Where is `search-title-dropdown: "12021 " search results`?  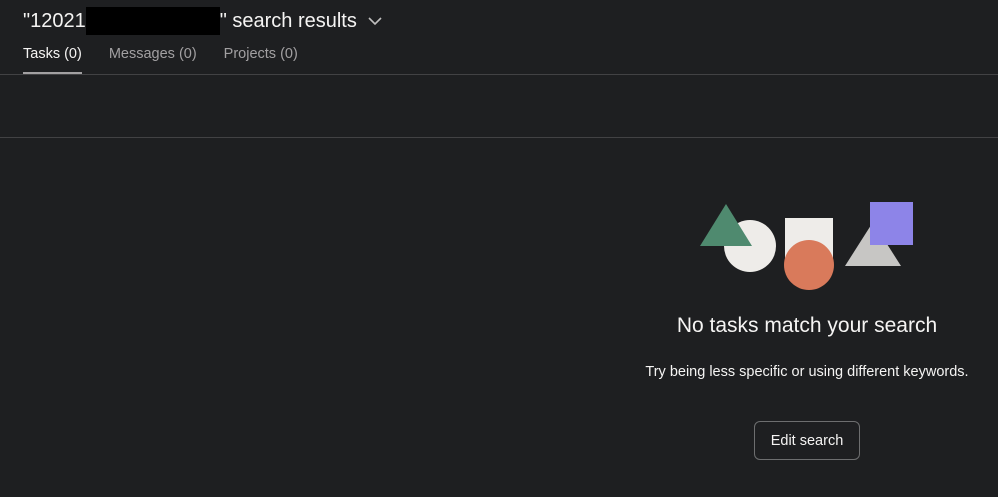 search-title-dropdown: "12021 " search results is located at coordinates (203, 21).